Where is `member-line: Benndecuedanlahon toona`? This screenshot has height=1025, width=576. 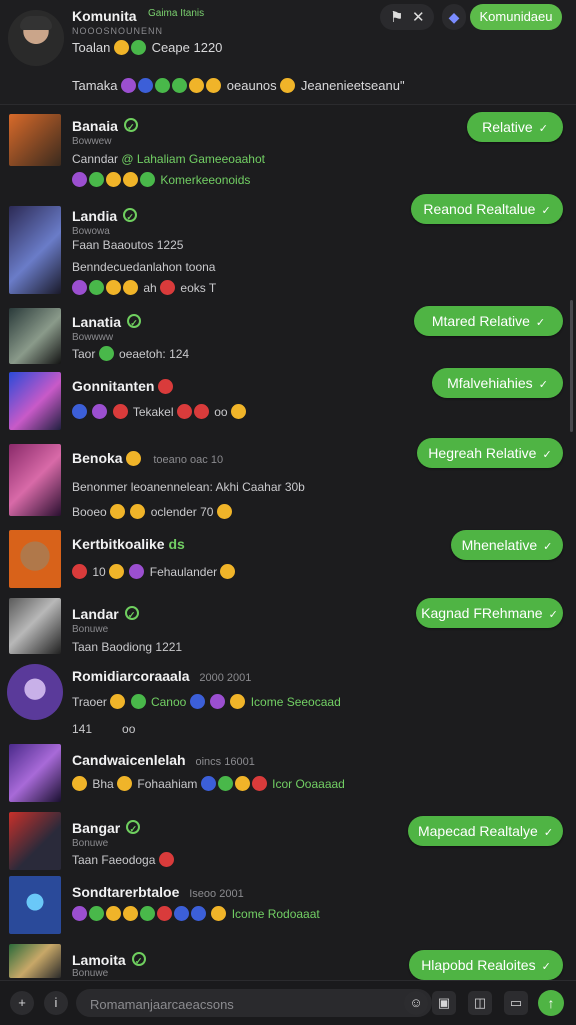 member-line: Benndecuedanlahon toona is located at coordinates (144, 267).